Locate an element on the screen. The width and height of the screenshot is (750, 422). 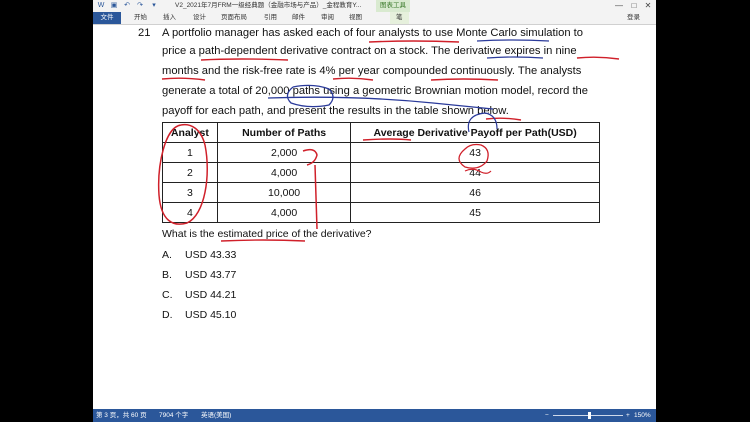
ribbon-tabs: 文件 开始 插入 设计 页面布局 引用 邮件 审阅 视图 笔 登录 is located at coordinates (374, 18).